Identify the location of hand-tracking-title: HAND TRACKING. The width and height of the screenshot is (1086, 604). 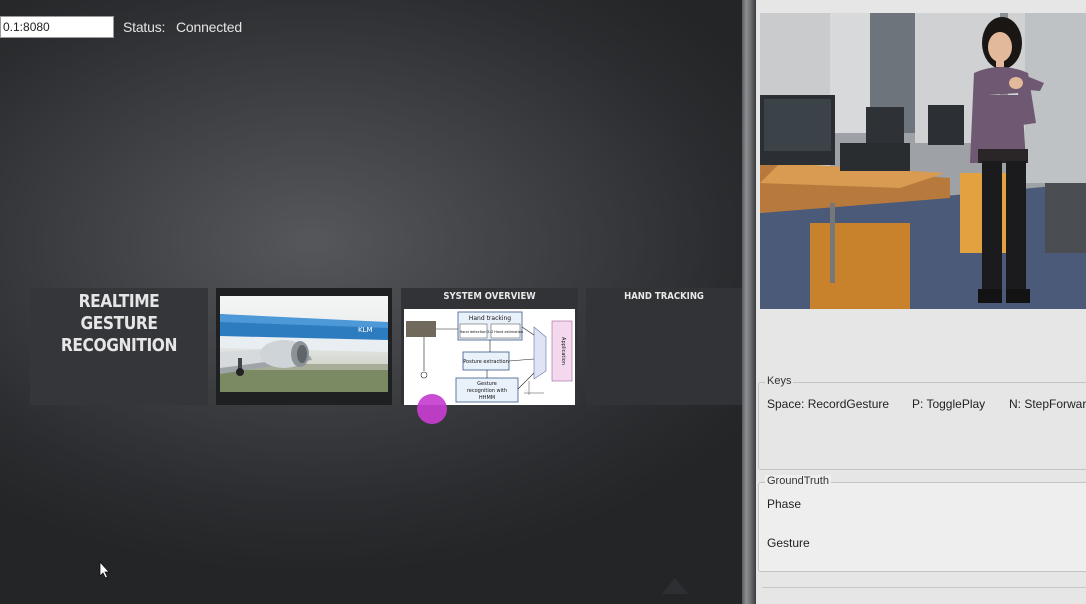
(664, 296).